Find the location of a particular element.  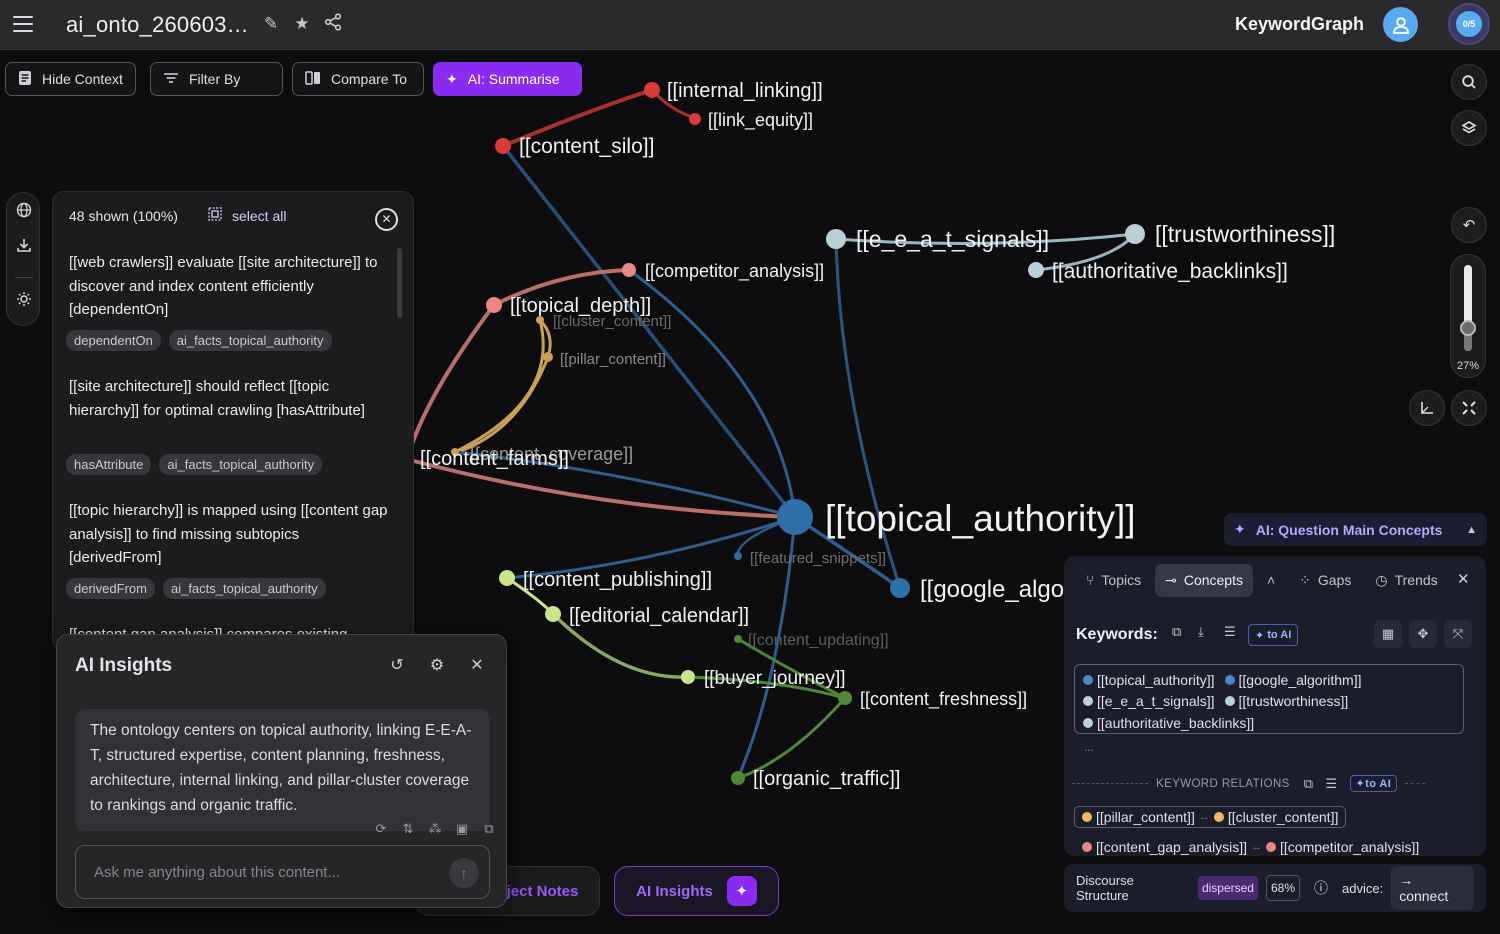

menu-icon is located at coordinates (23, 24).